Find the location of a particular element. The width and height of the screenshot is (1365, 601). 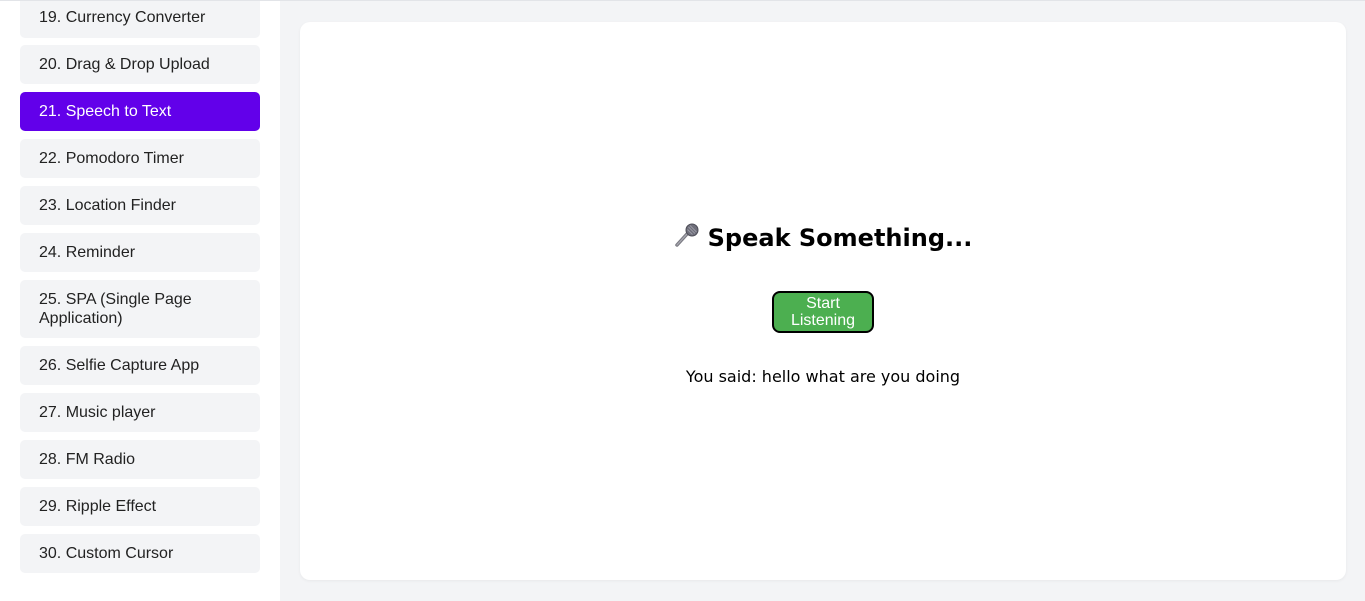

sidebar-item-ripple-effect: 29. Ripple Effect is located at coordinates (140, 506).